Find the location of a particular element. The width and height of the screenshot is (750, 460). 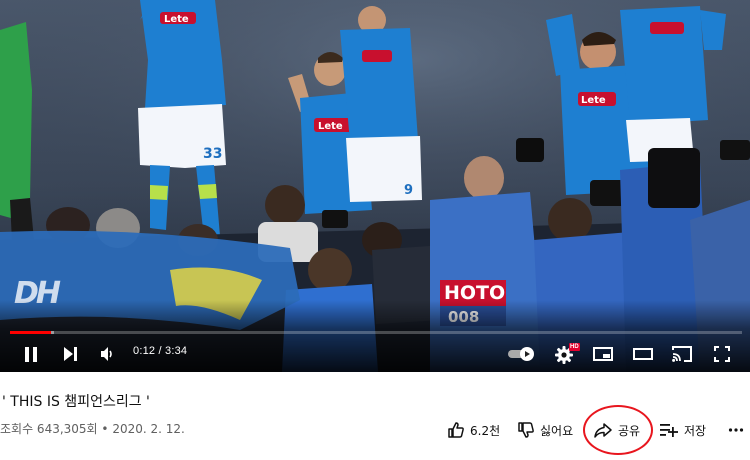

save-button: 저장 is located at coordinates (682, 430).